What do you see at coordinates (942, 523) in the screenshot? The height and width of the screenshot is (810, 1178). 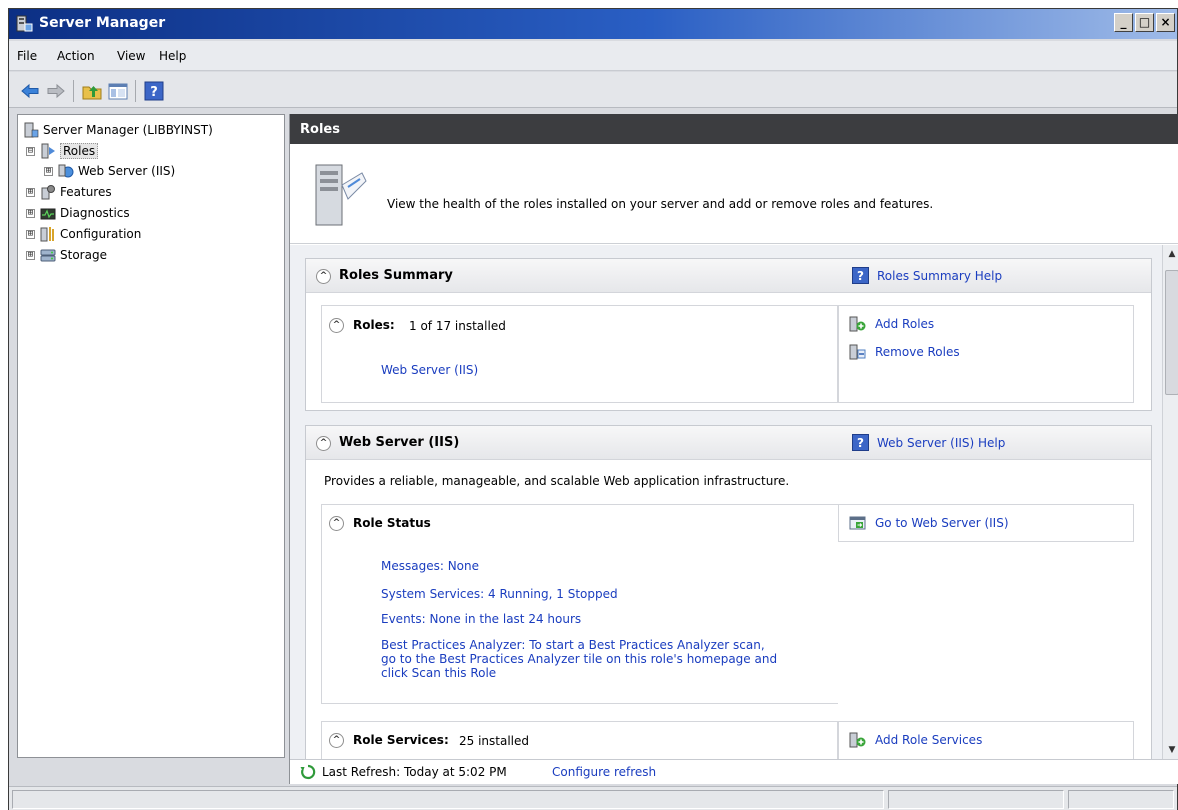 I see `go-to-web-server-label: Go to Web Server (IIS)` at bounding box center [942, 523].